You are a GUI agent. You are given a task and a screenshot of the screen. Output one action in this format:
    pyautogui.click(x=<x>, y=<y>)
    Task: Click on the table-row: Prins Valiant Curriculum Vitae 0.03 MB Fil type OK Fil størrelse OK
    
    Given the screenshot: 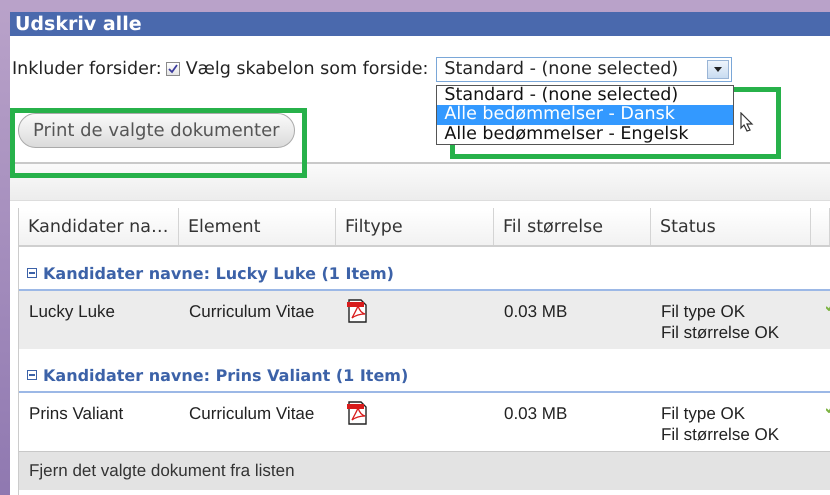 What is the action you would take?
    pyautogui.click(x=424, y=422)
    